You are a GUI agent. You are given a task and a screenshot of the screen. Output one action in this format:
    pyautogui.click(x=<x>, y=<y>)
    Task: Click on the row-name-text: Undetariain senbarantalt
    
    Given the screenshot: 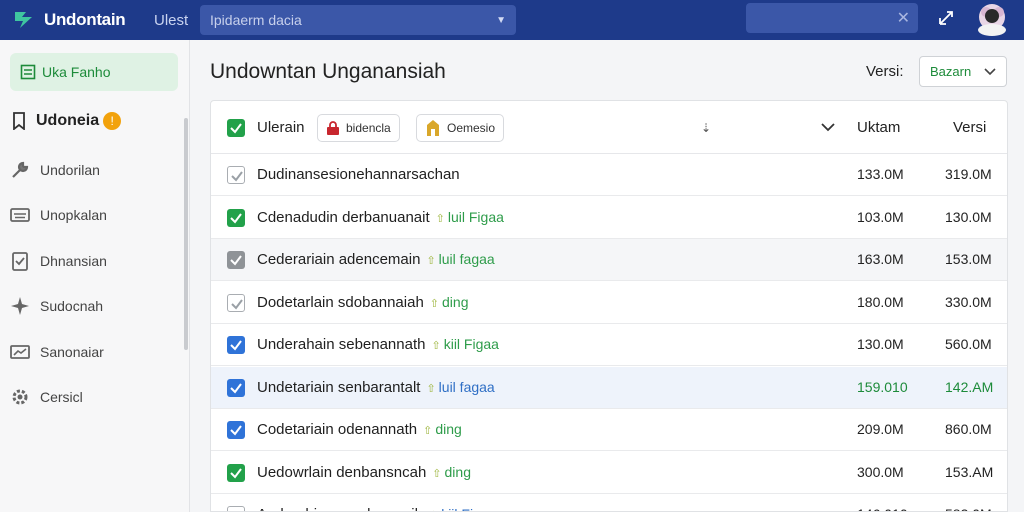 What is the action you would take?
    pyautogui.click(x=339, y=387)
    